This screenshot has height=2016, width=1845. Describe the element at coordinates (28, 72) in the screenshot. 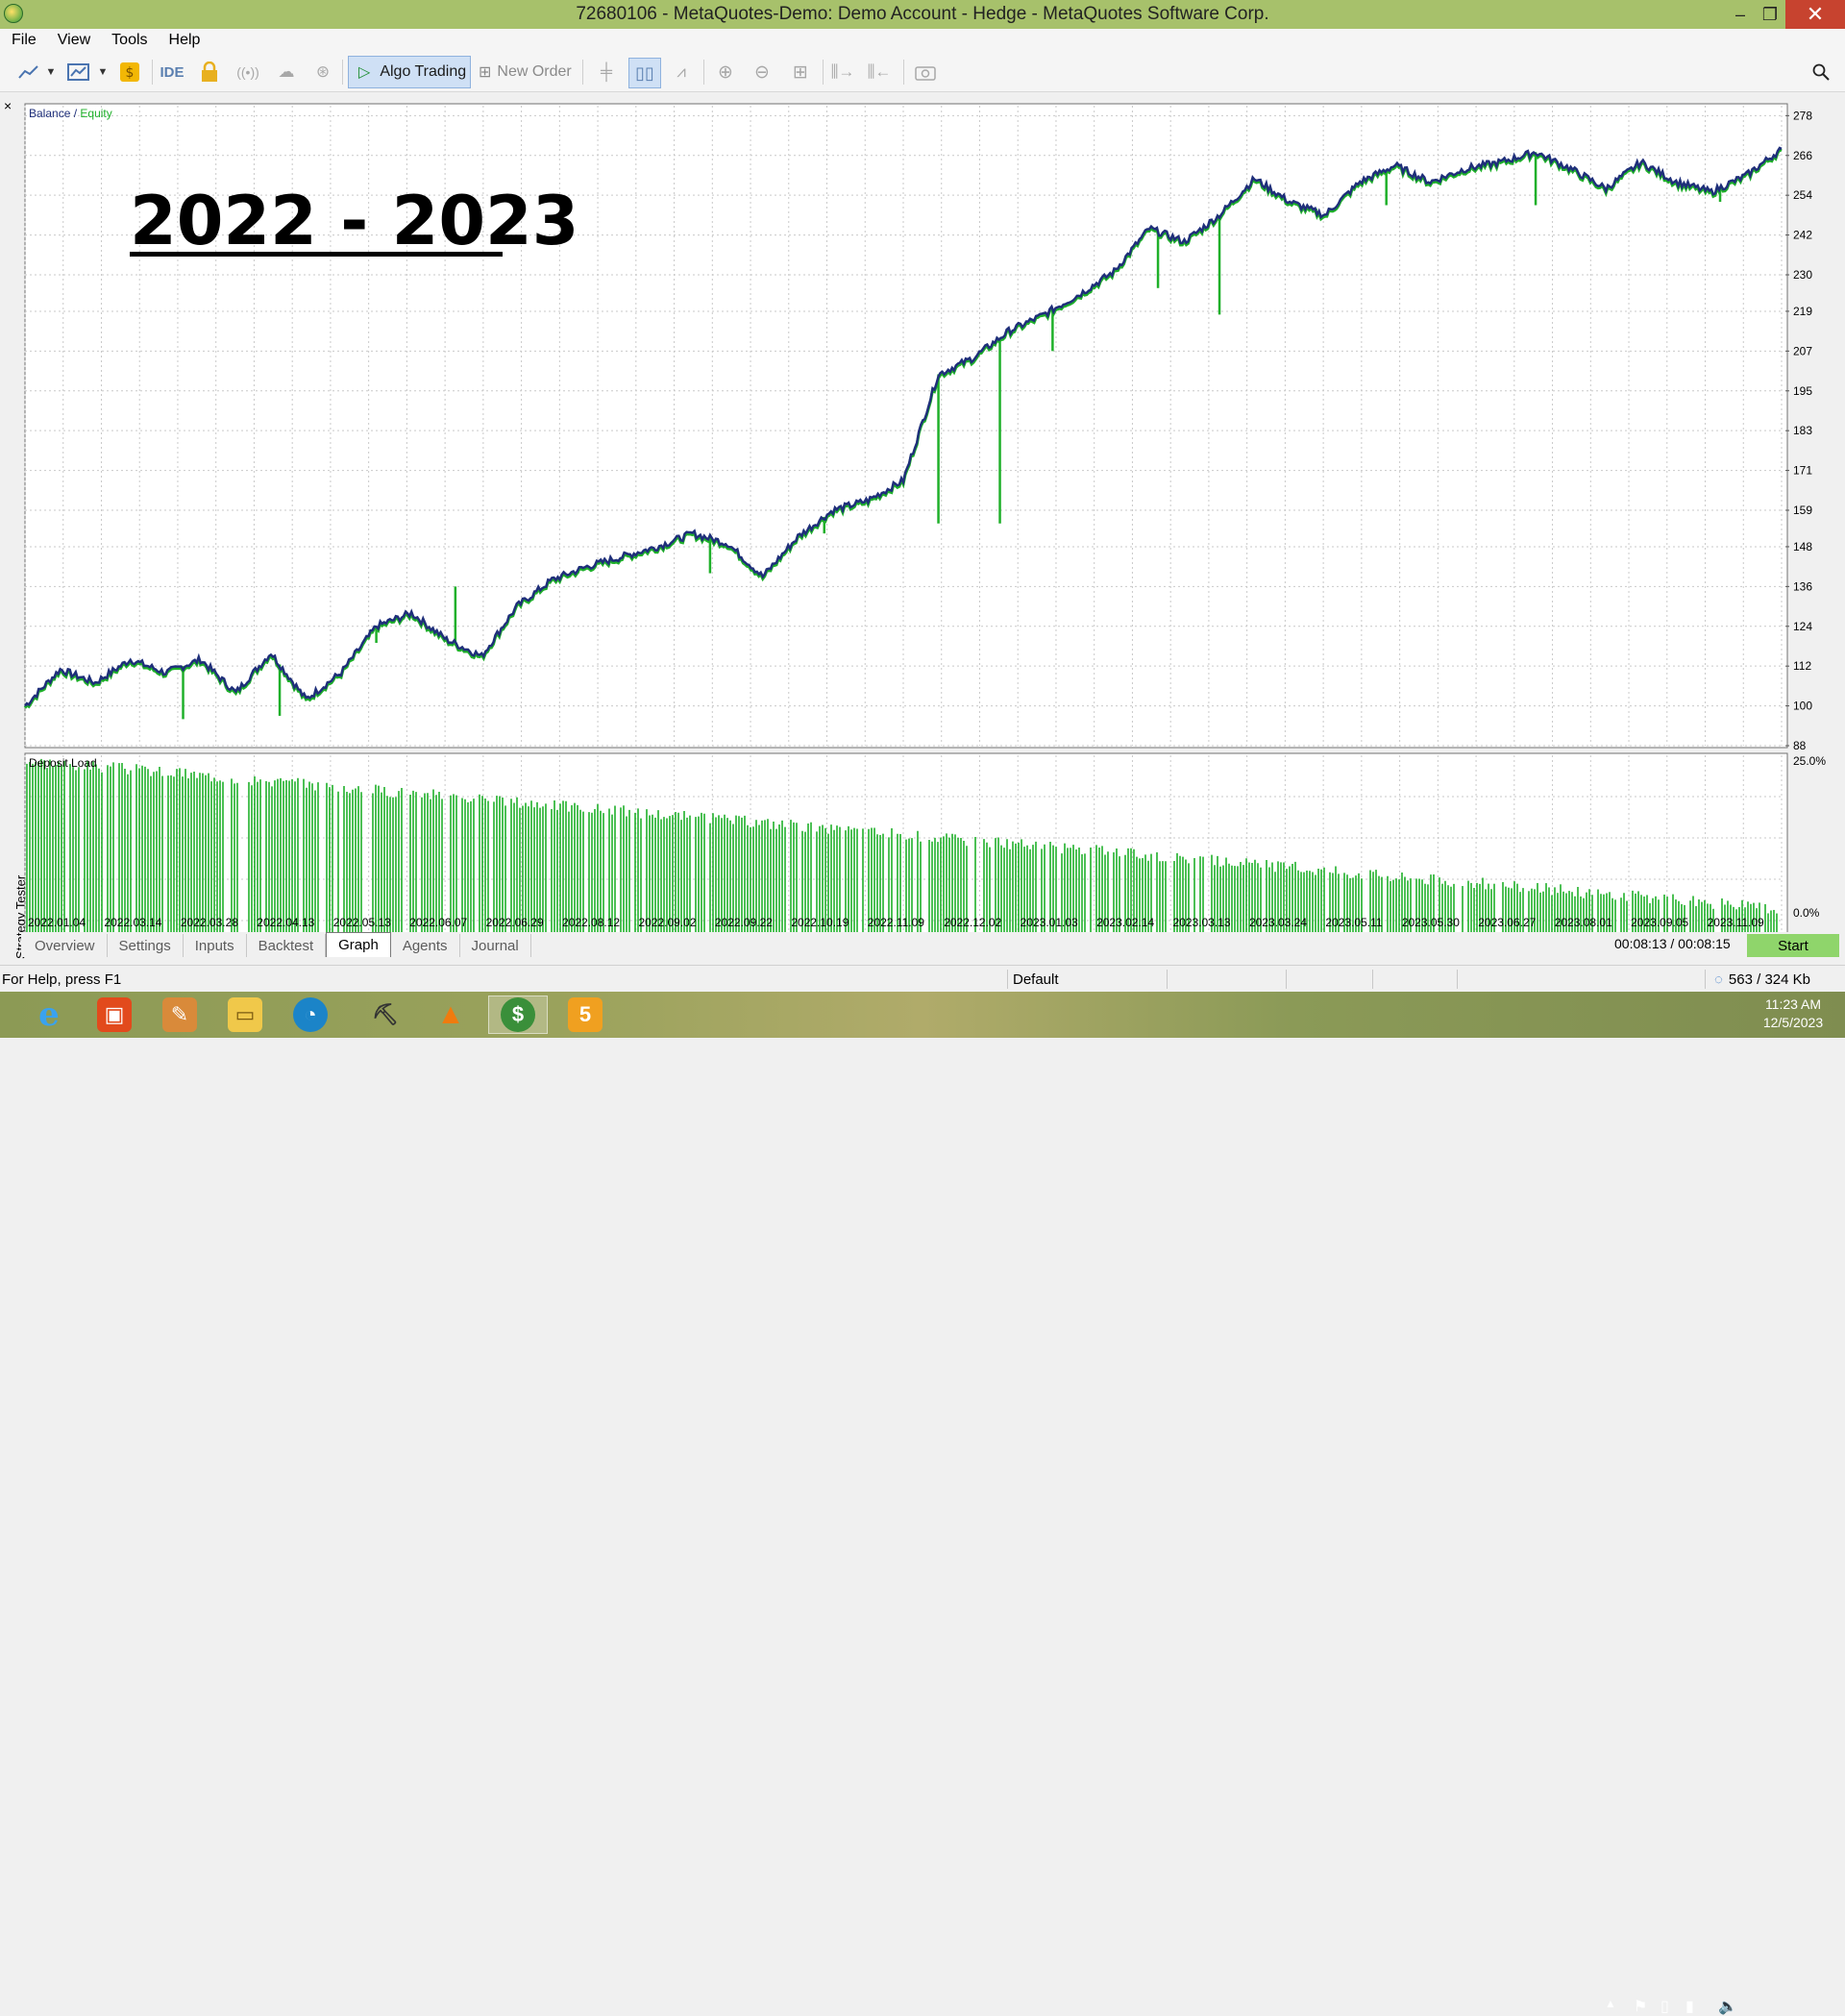

I see `chart-line-icon` at that location.